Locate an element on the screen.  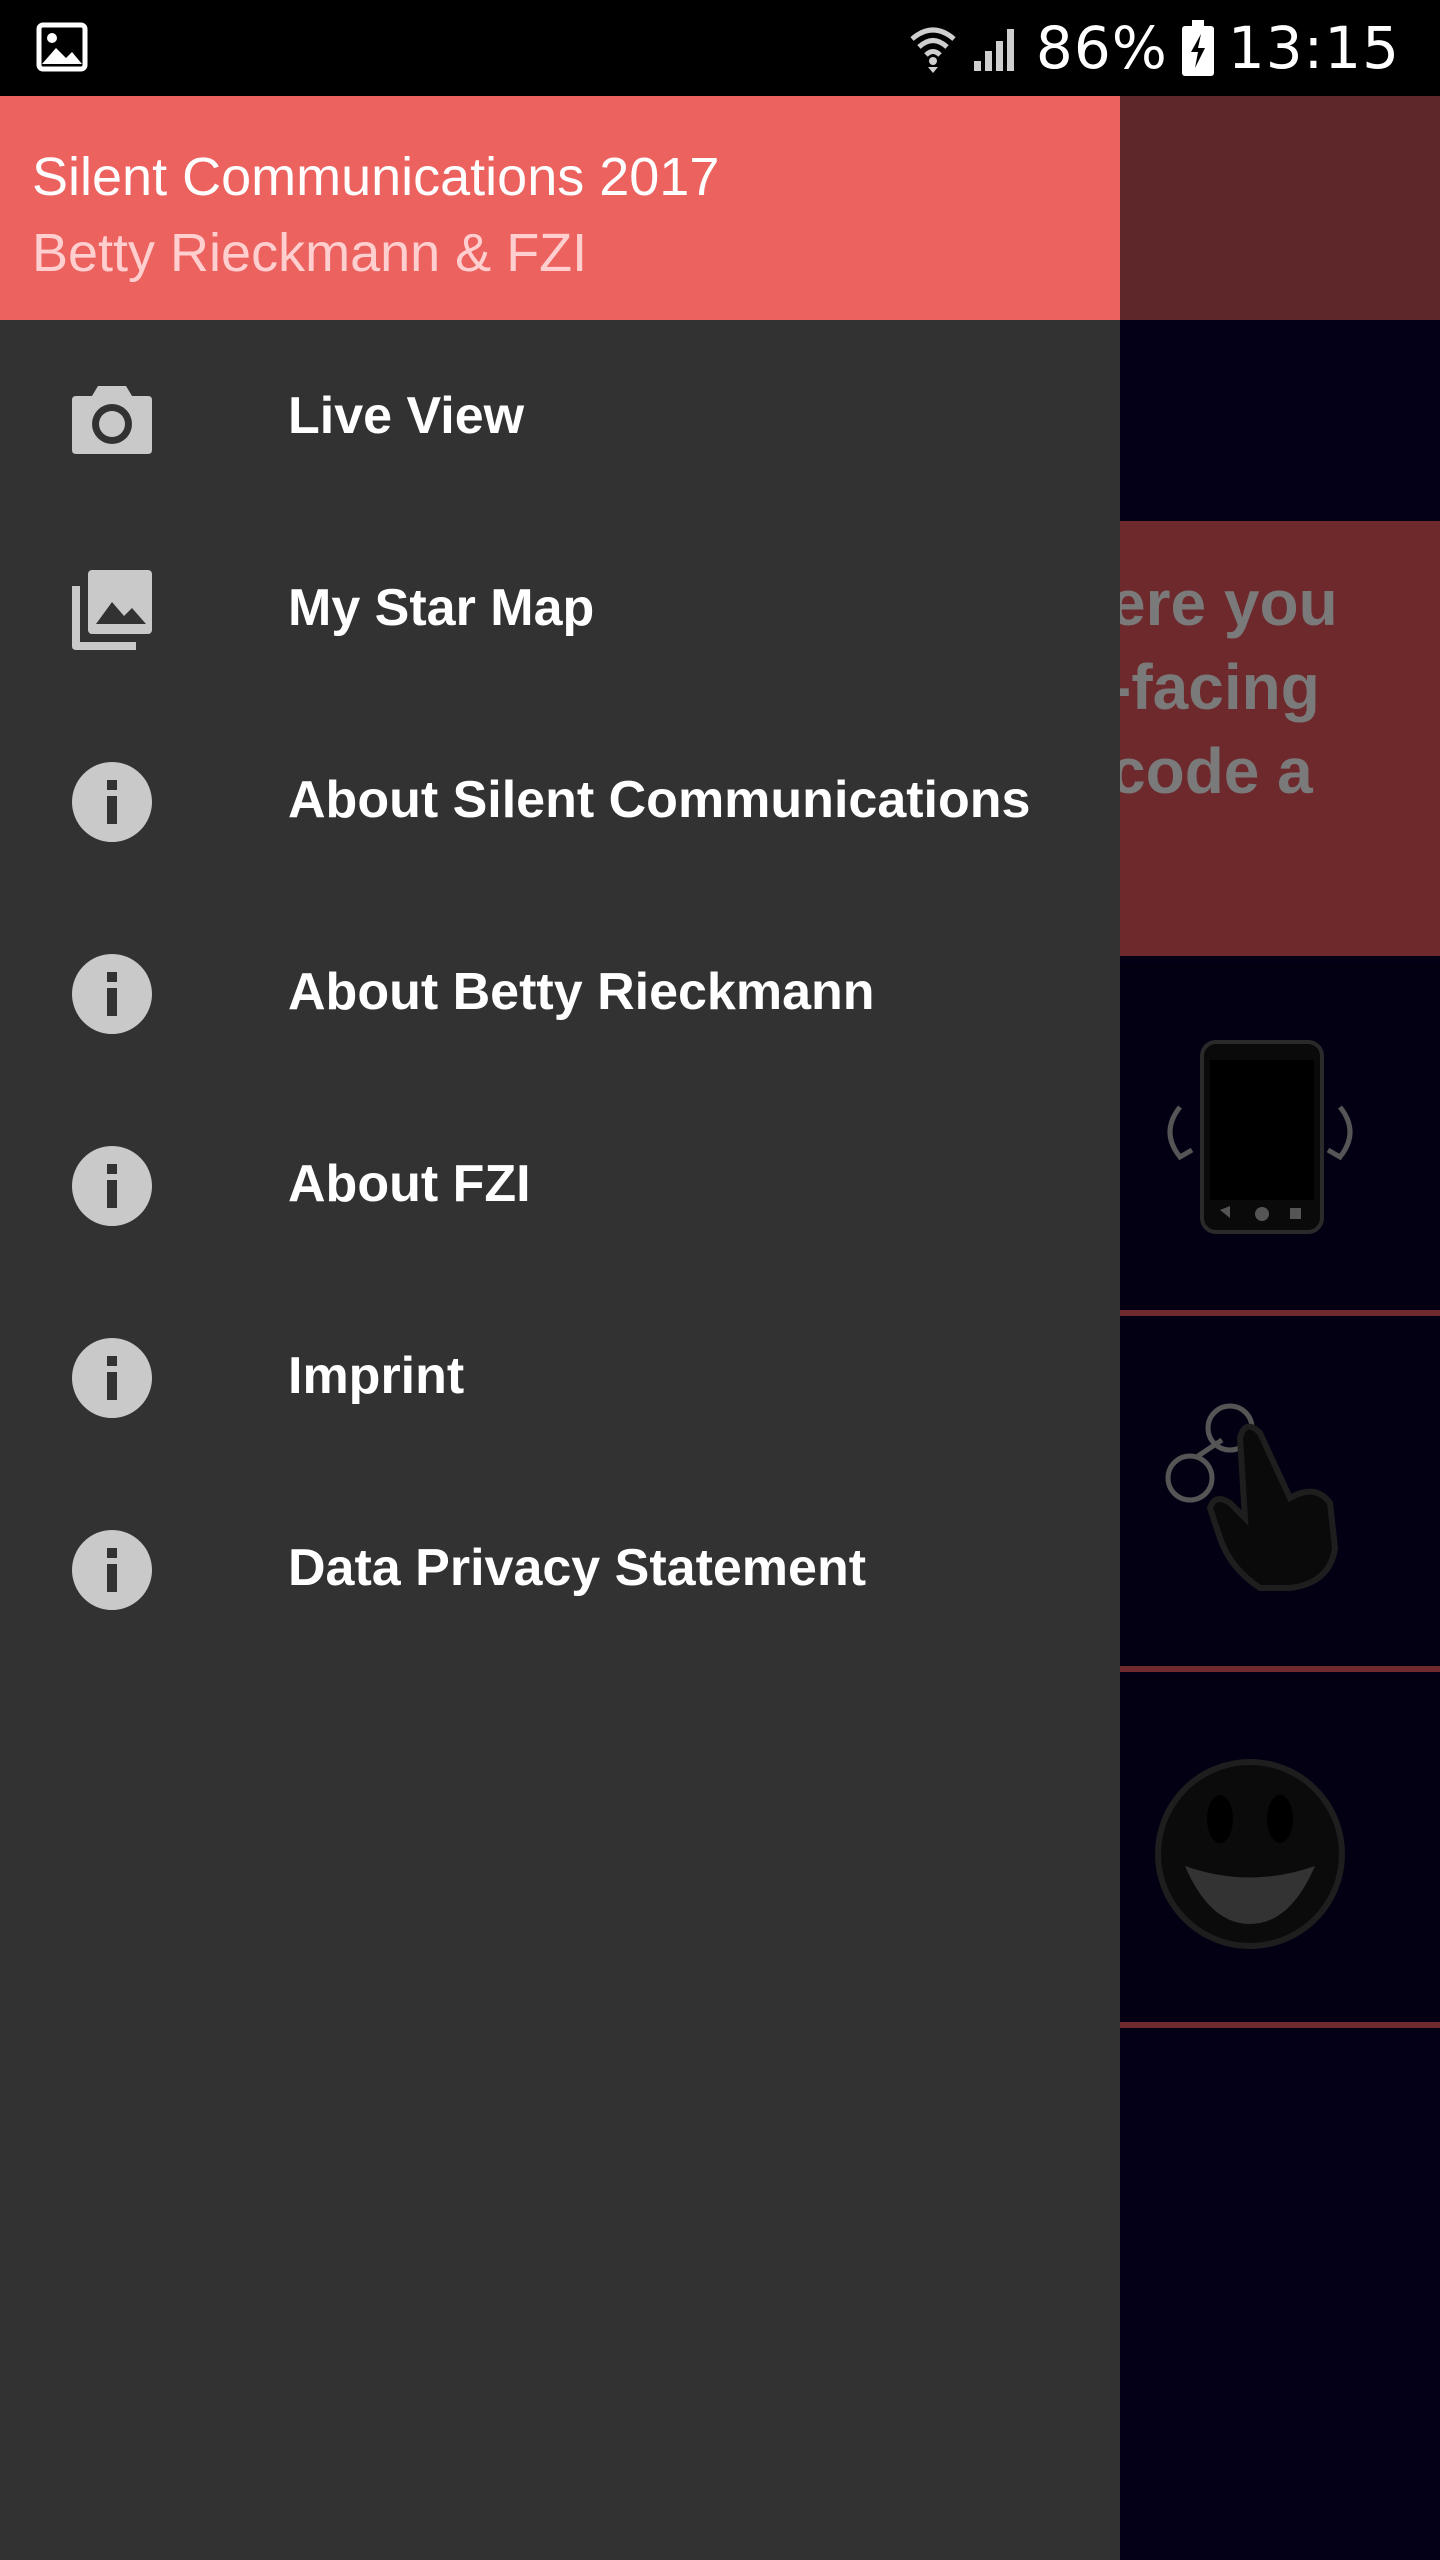
status-bar: 86% 13:15 is located at coordinates (720, 48).